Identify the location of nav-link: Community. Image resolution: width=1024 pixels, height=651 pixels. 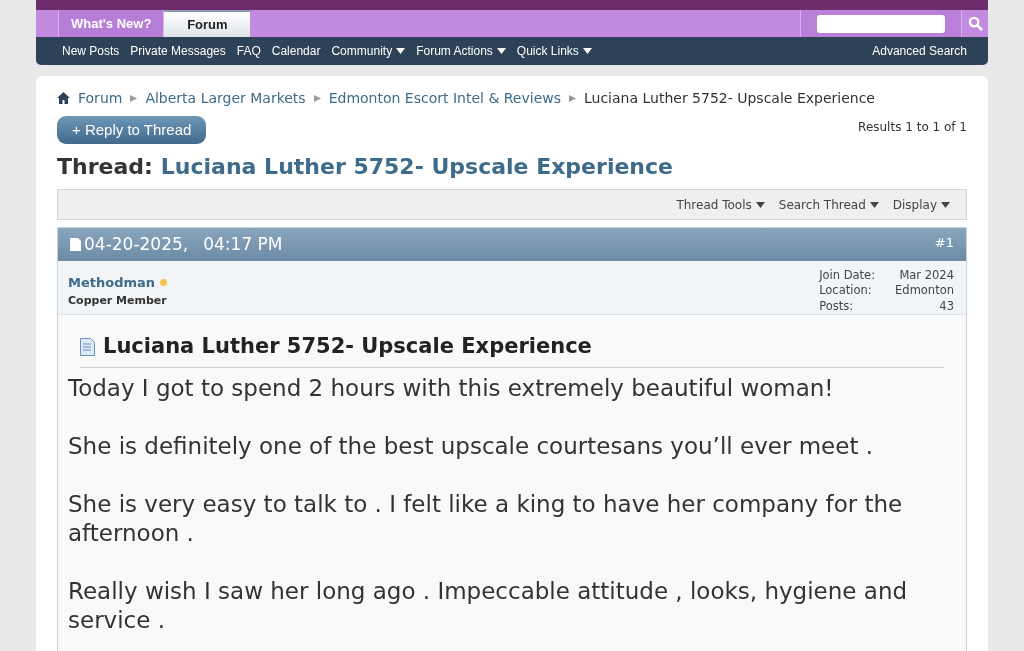
(368, 51).